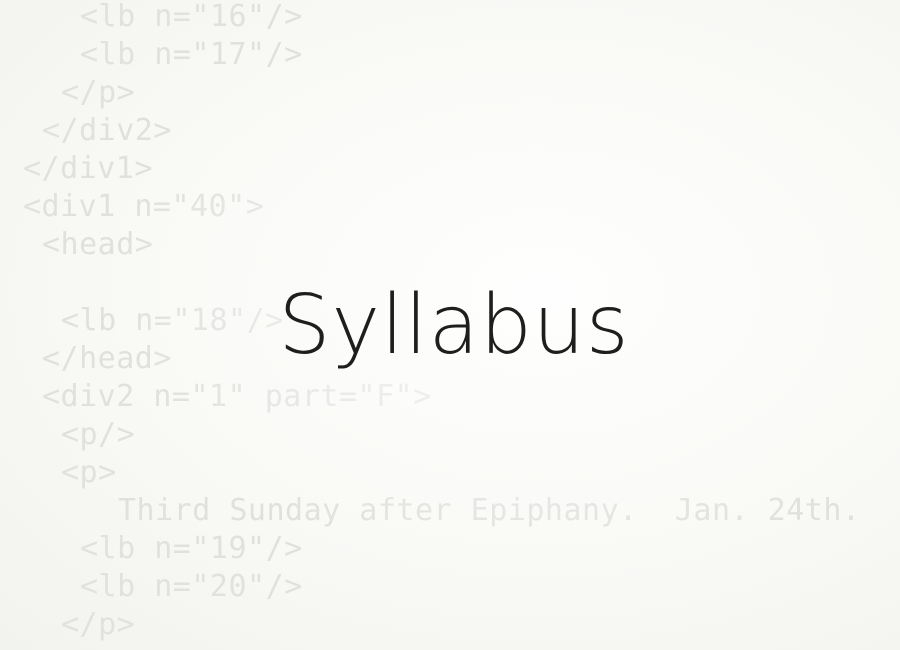  What do you see at coordinates (489, 510) in the screenshot?
I see `code-line: Third Sunday after Epiphany. Jan. 24th.` at bounding box center [489, 510].